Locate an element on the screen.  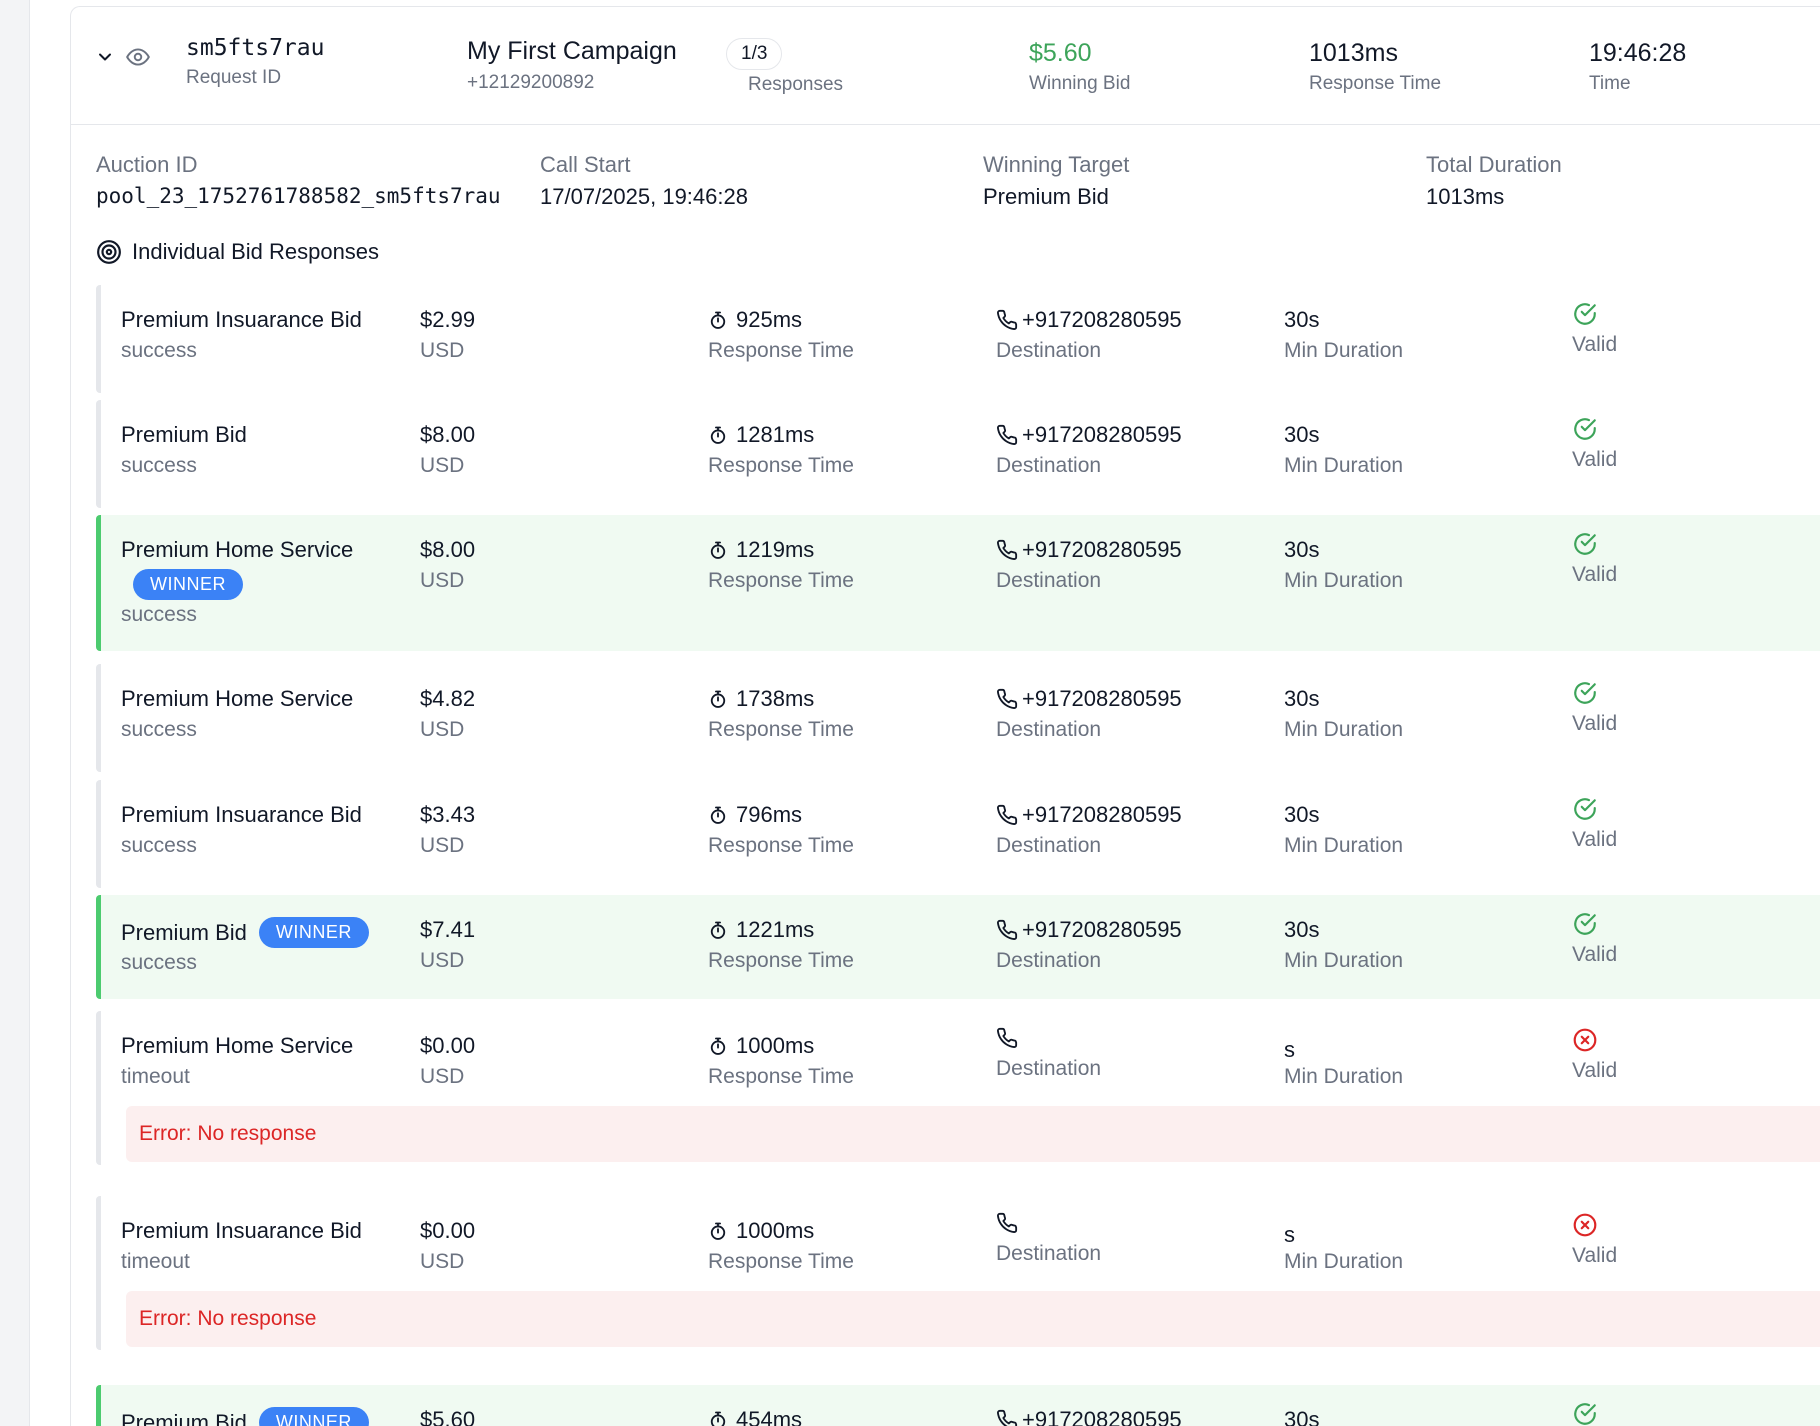
auction-id: pool_23_1752761788582_sm5fts7rau is located at coordinates (298, 196).